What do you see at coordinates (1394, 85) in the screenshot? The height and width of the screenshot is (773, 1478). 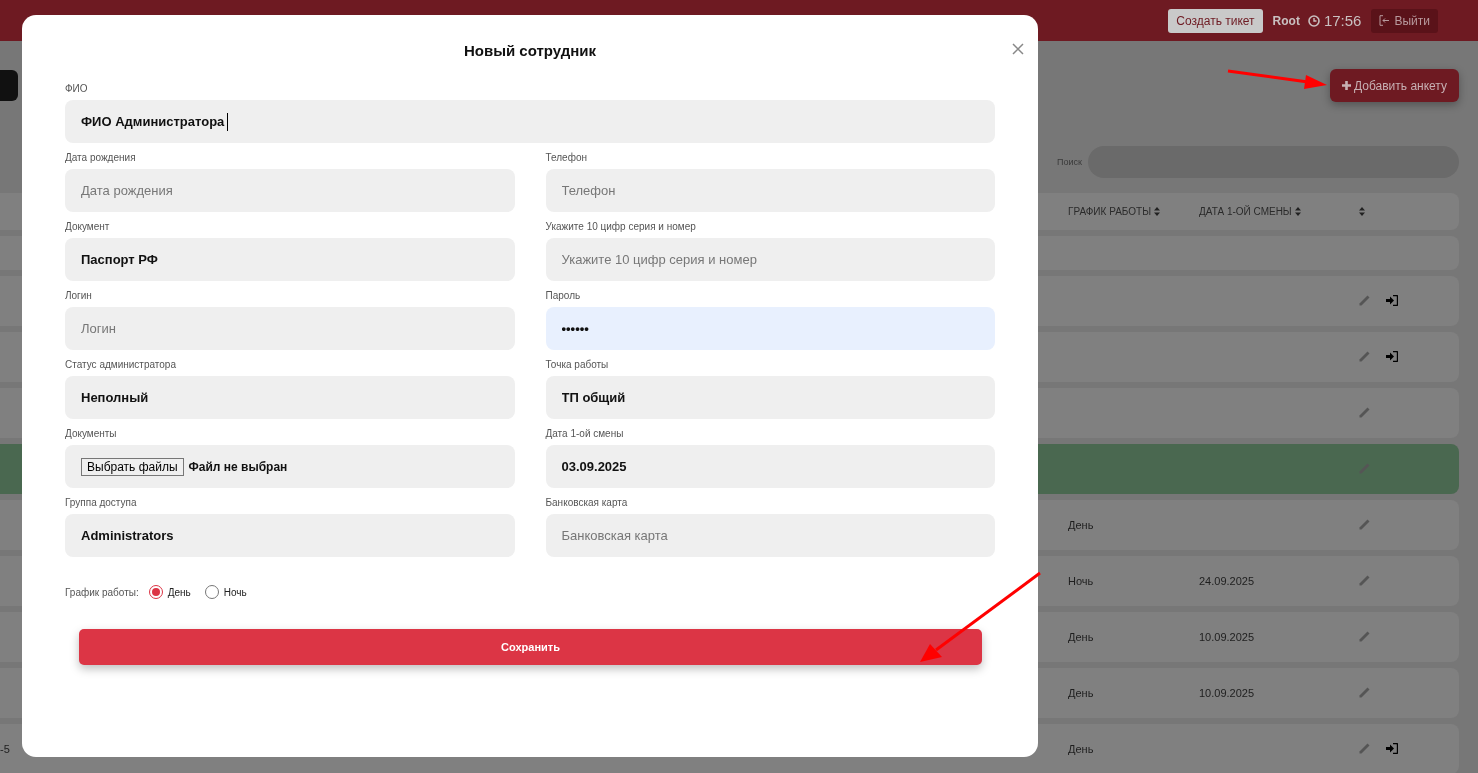 I see `add-form-button: Добавить анкету` at bounding box center [1394, 85].